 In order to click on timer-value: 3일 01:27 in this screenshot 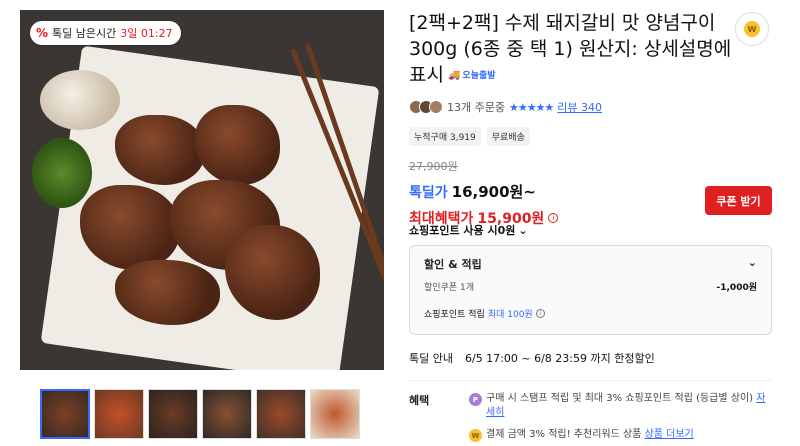, I will do `click(146, 33)`.